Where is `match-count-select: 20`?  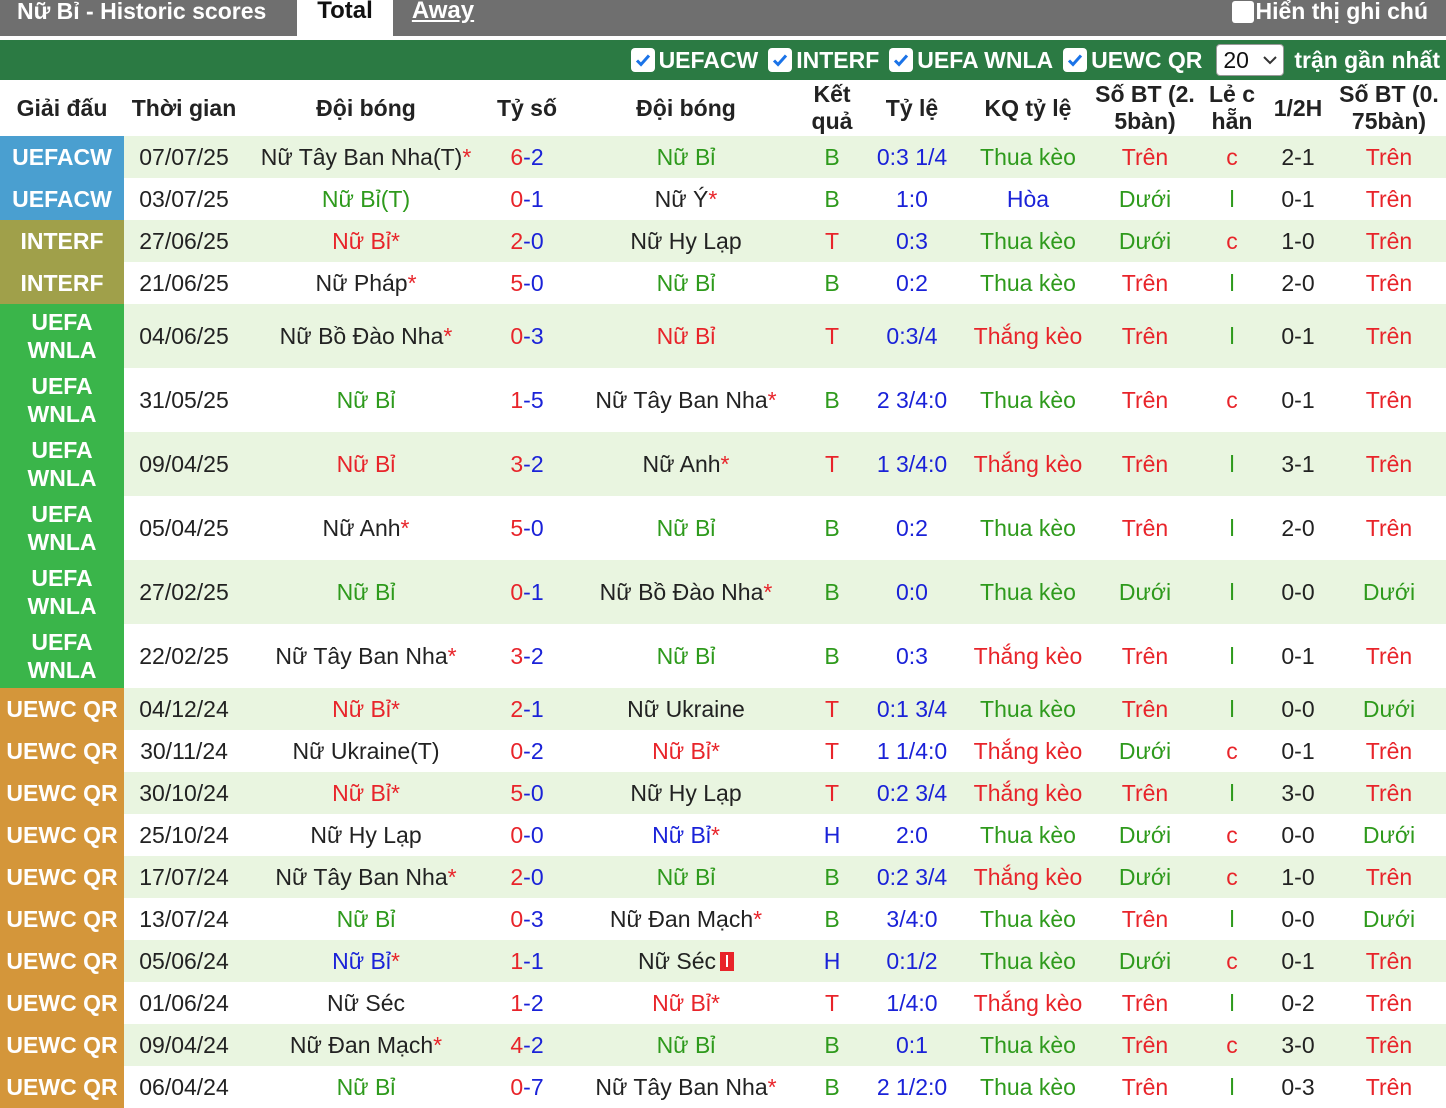
match-count-select: 20 is located at coordinates (1250, 60).